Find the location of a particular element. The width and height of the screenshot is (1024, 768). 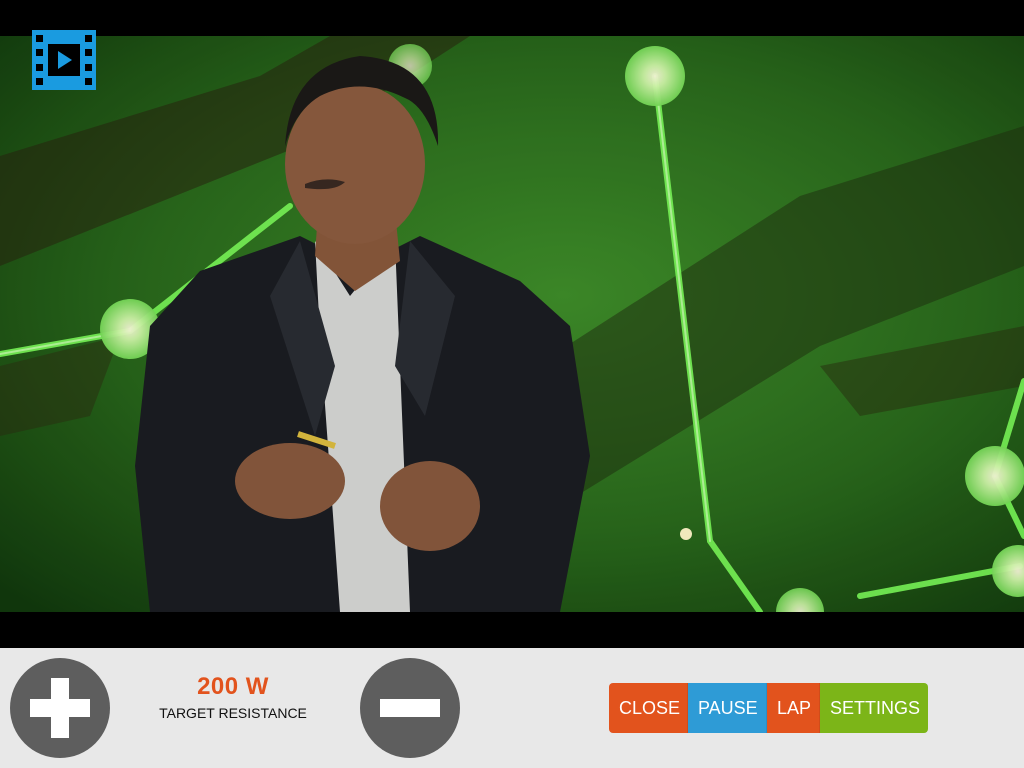

close-button: CLOSE is located at coordinates (648, 708).